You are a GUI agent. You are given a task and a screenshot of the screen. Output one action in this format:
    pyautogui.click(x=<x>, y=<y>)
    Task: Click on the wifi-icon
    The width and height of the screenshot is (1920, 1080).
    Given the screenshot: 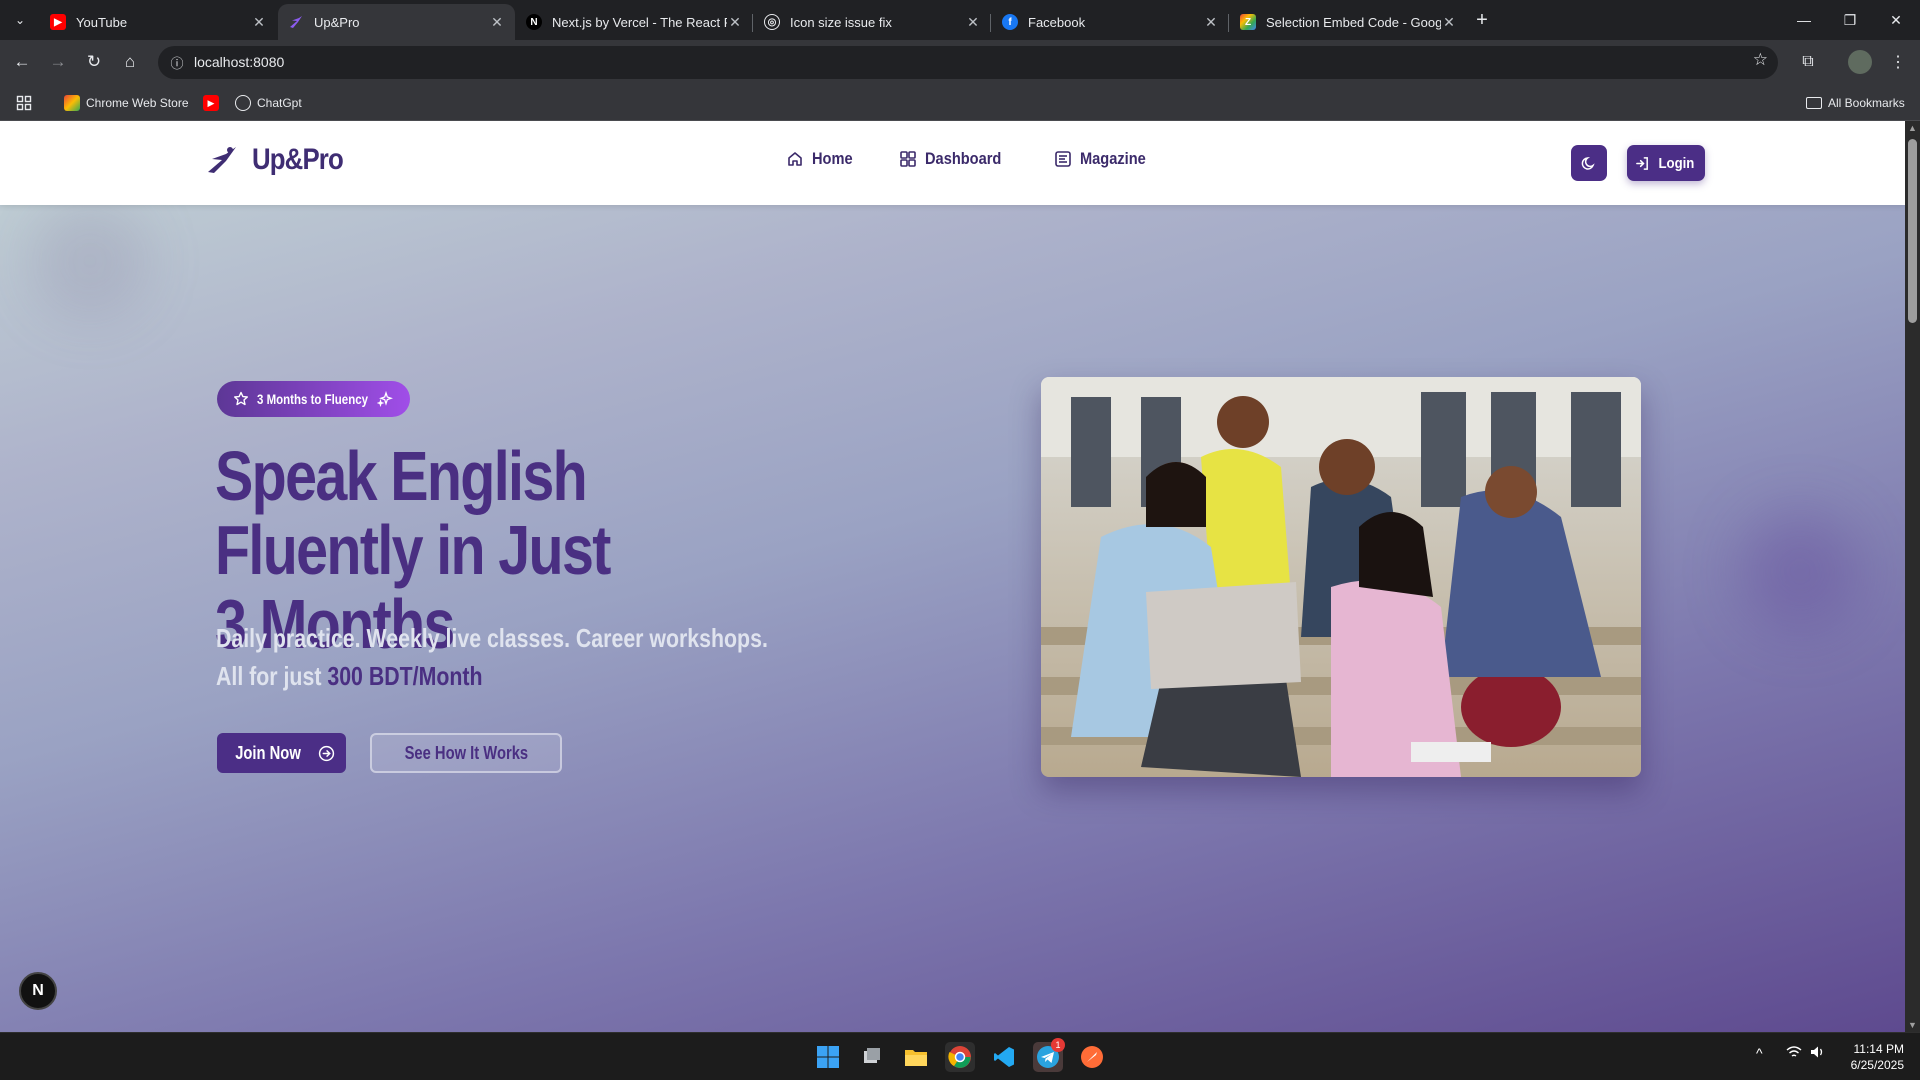 What is the action you would take?
    pyautogui.click(x=1794, y=1053)
    